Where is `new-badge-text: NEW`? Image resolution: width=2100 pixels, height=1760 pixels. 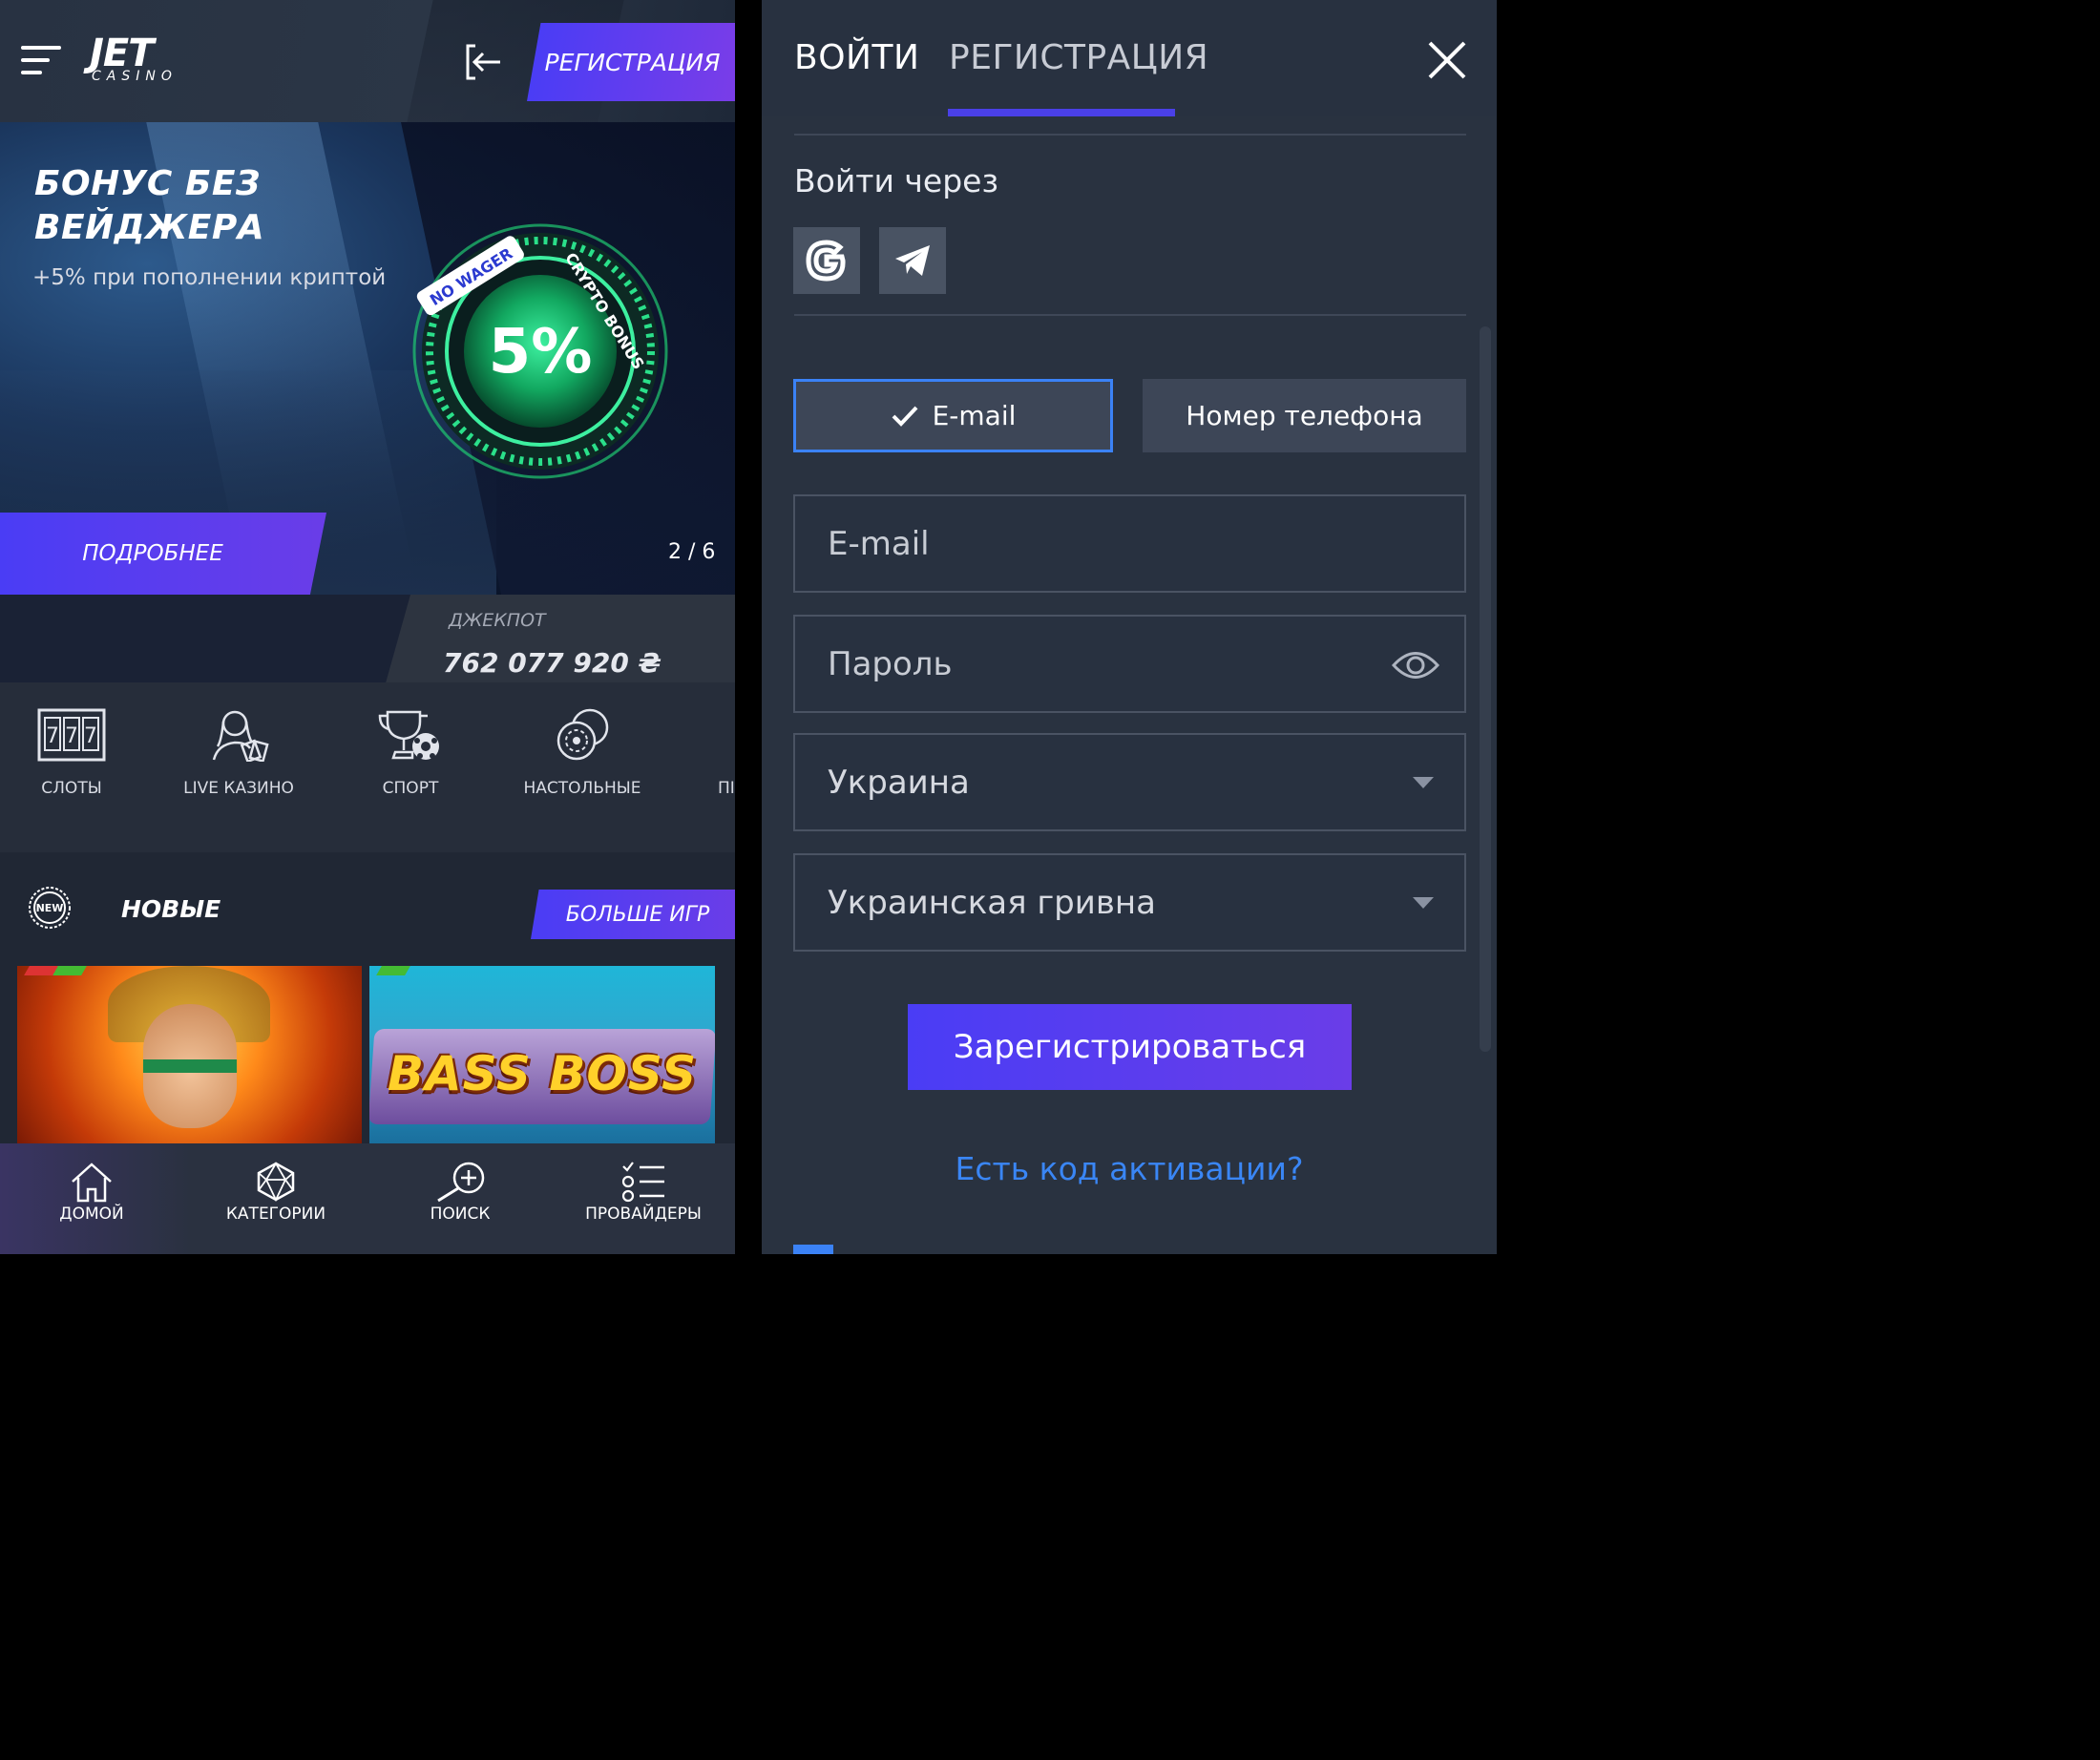 new-badge-text: NEW is located at coordinates (50, 908).